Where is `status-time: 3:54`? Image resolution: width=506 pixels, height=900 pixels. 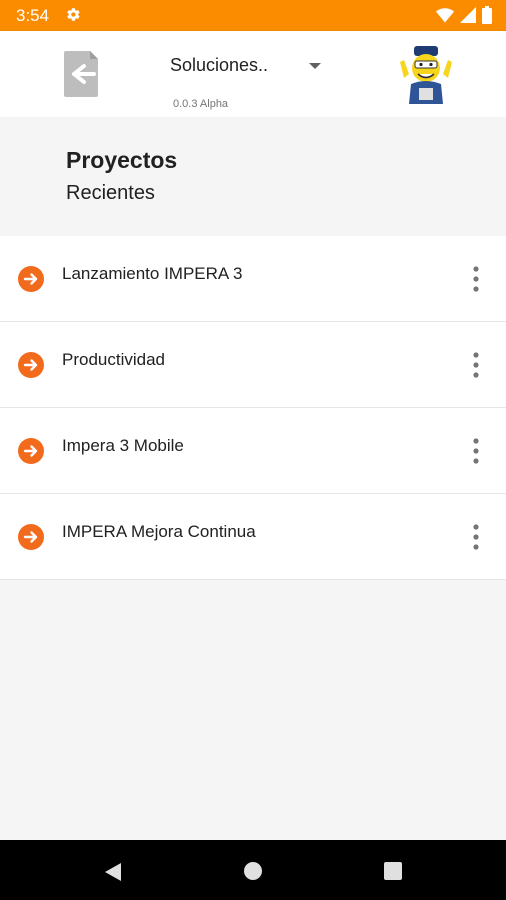
status-time: 3:54 is located at coordinates (33, 15).